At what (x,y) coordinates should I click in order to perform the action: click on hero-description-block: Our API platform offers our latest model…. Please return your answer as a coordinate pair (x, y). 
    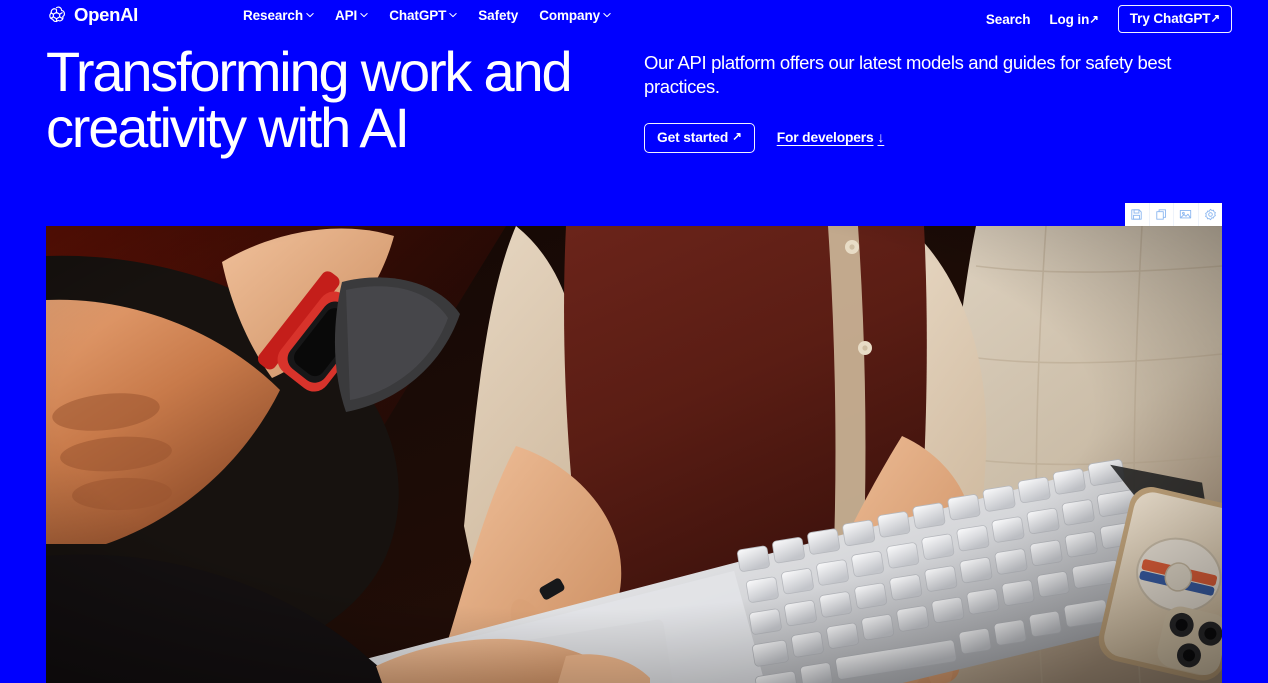
    Looking at the image, I should click on (934, 102).